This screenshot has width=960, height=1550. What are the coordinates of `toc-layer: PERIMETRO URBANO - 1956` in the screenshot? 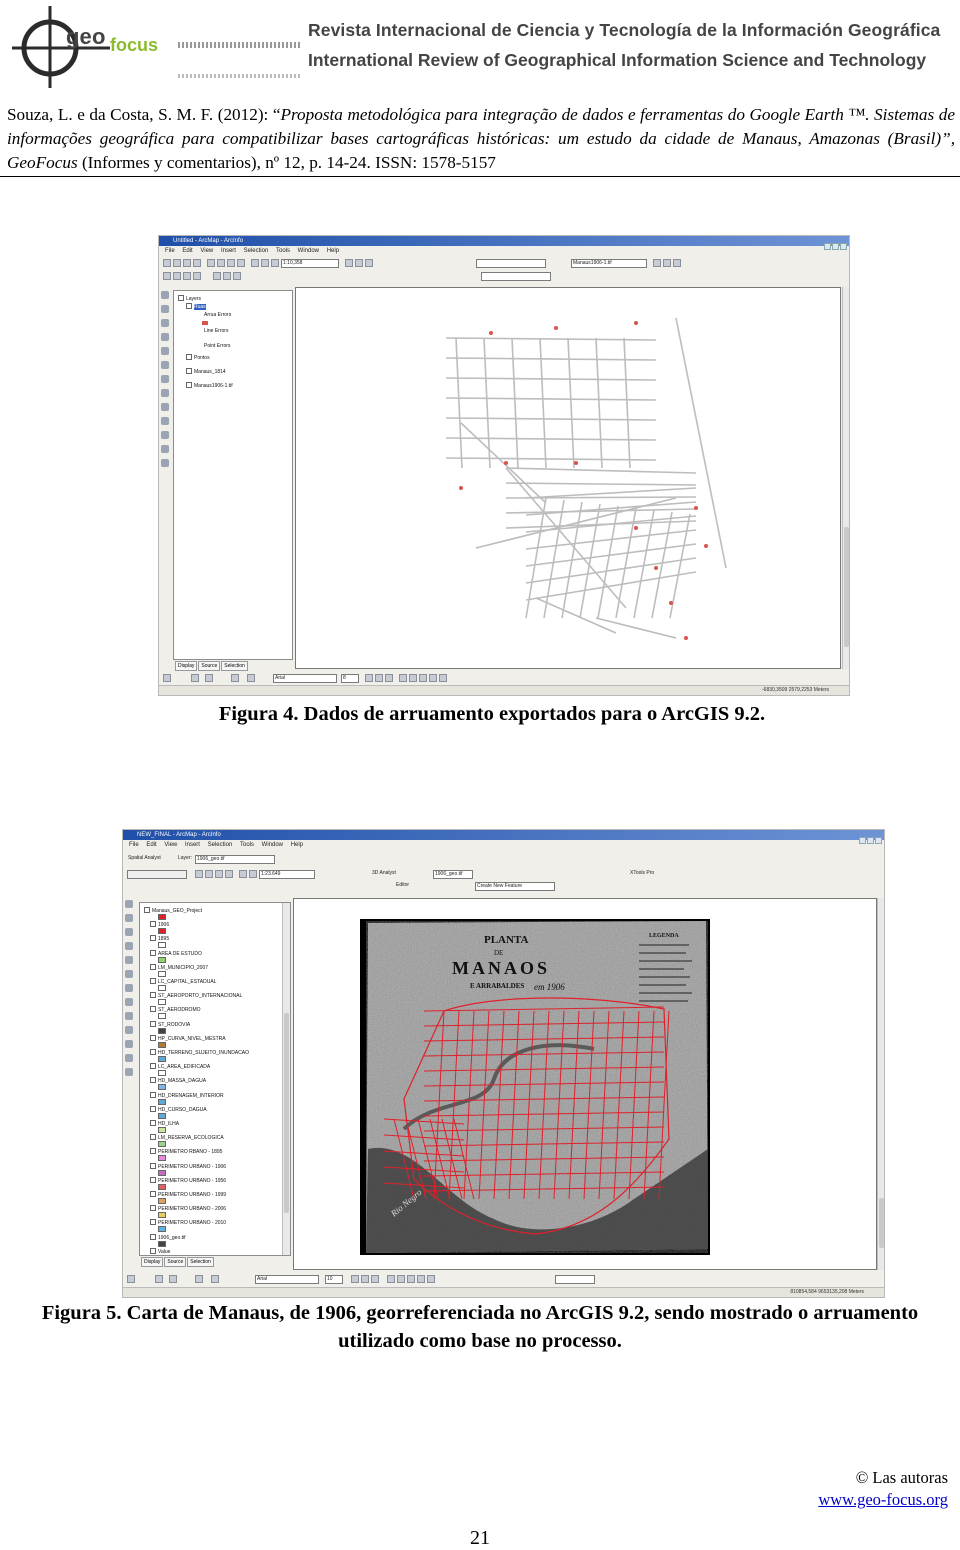 It's located at (188, 1180).